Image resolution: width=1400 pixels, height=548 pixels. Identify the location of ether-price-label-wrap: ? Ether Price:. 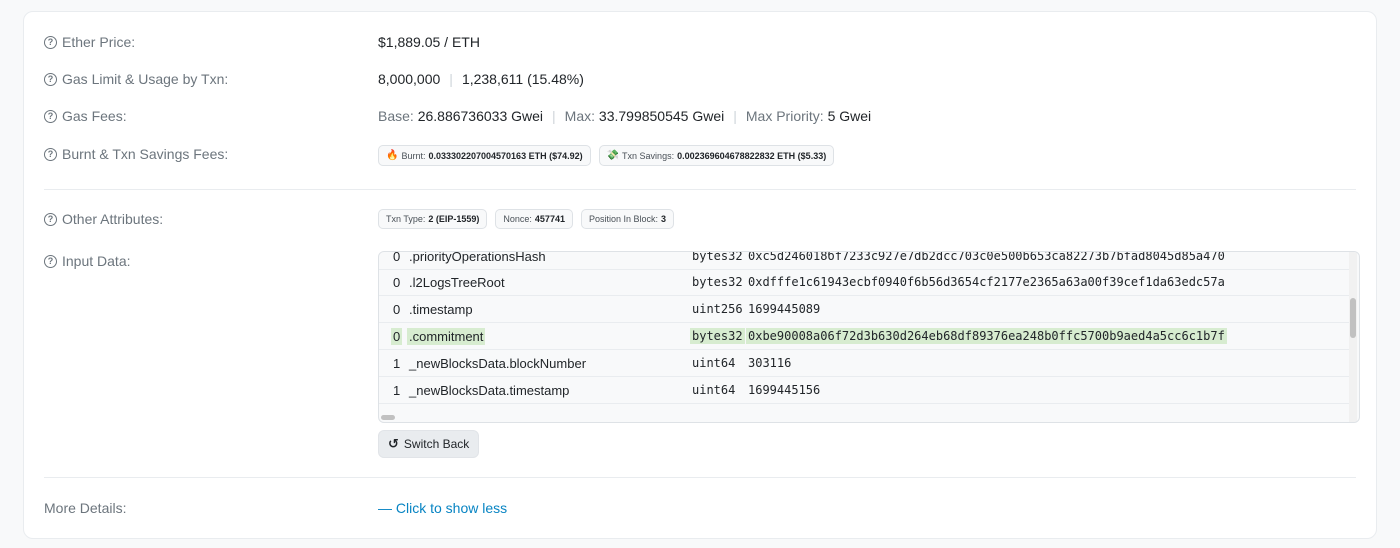
(204, 42).